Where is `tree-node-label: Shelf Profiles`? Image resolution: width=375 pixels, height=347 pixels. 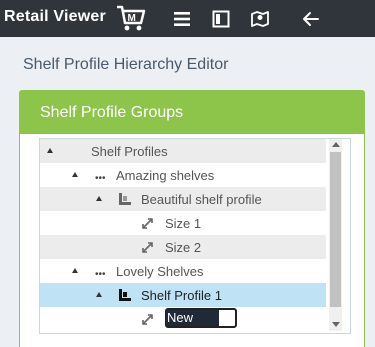
tree-node-label: Shelf Profiles is located at coordinates (129, 151).